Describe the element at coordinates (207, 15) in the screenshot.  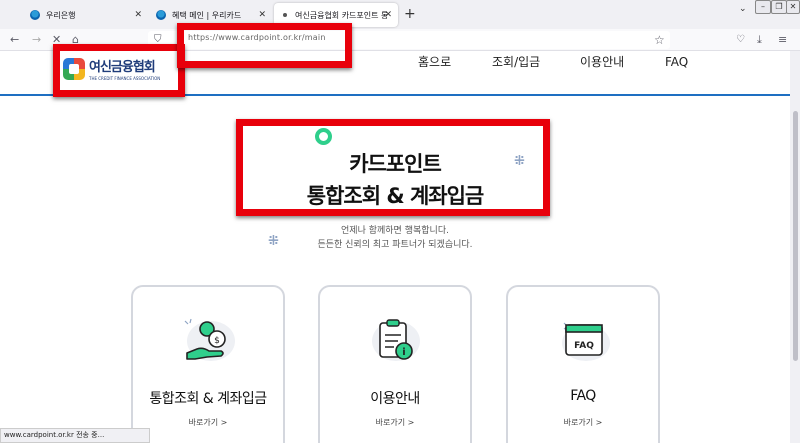
I see `tab-title: 혜택 메인 | 우리카드` at that location.